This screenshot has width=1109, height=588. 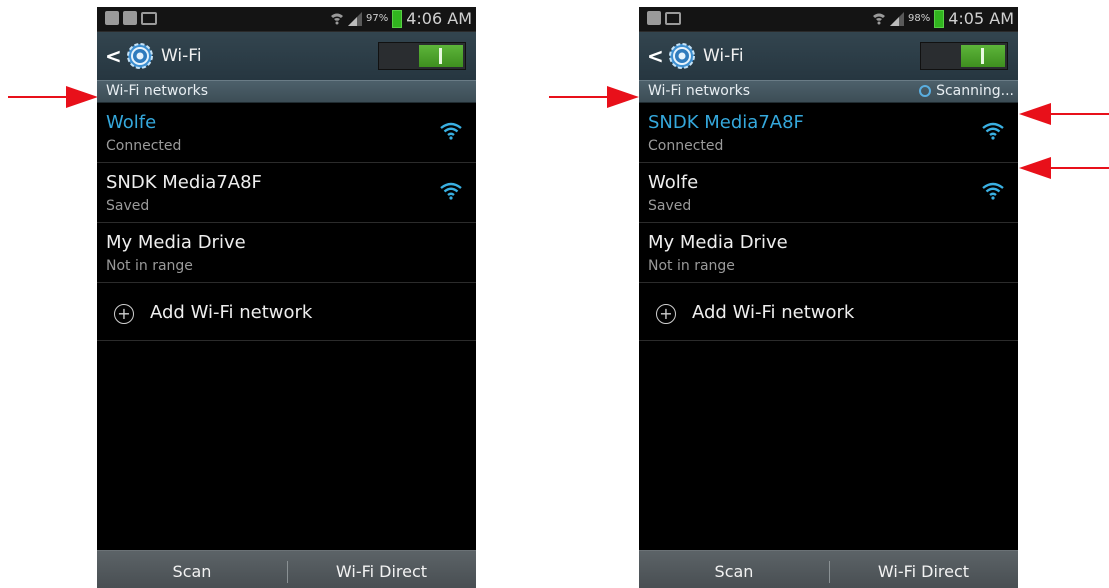 I want to click on image-notification-icon, so click(x=130, y=18).